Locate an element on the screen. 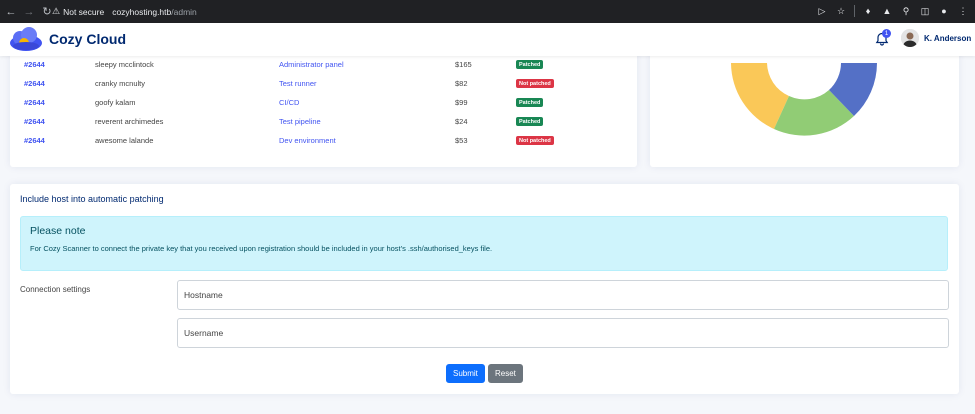  back-icon: ← is located at coordinates (11, 12).